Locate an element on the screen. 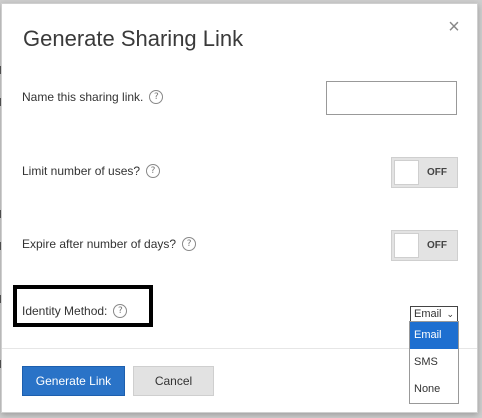  name-row: Name this sharing link. ? is located at coordinates (93, 97).